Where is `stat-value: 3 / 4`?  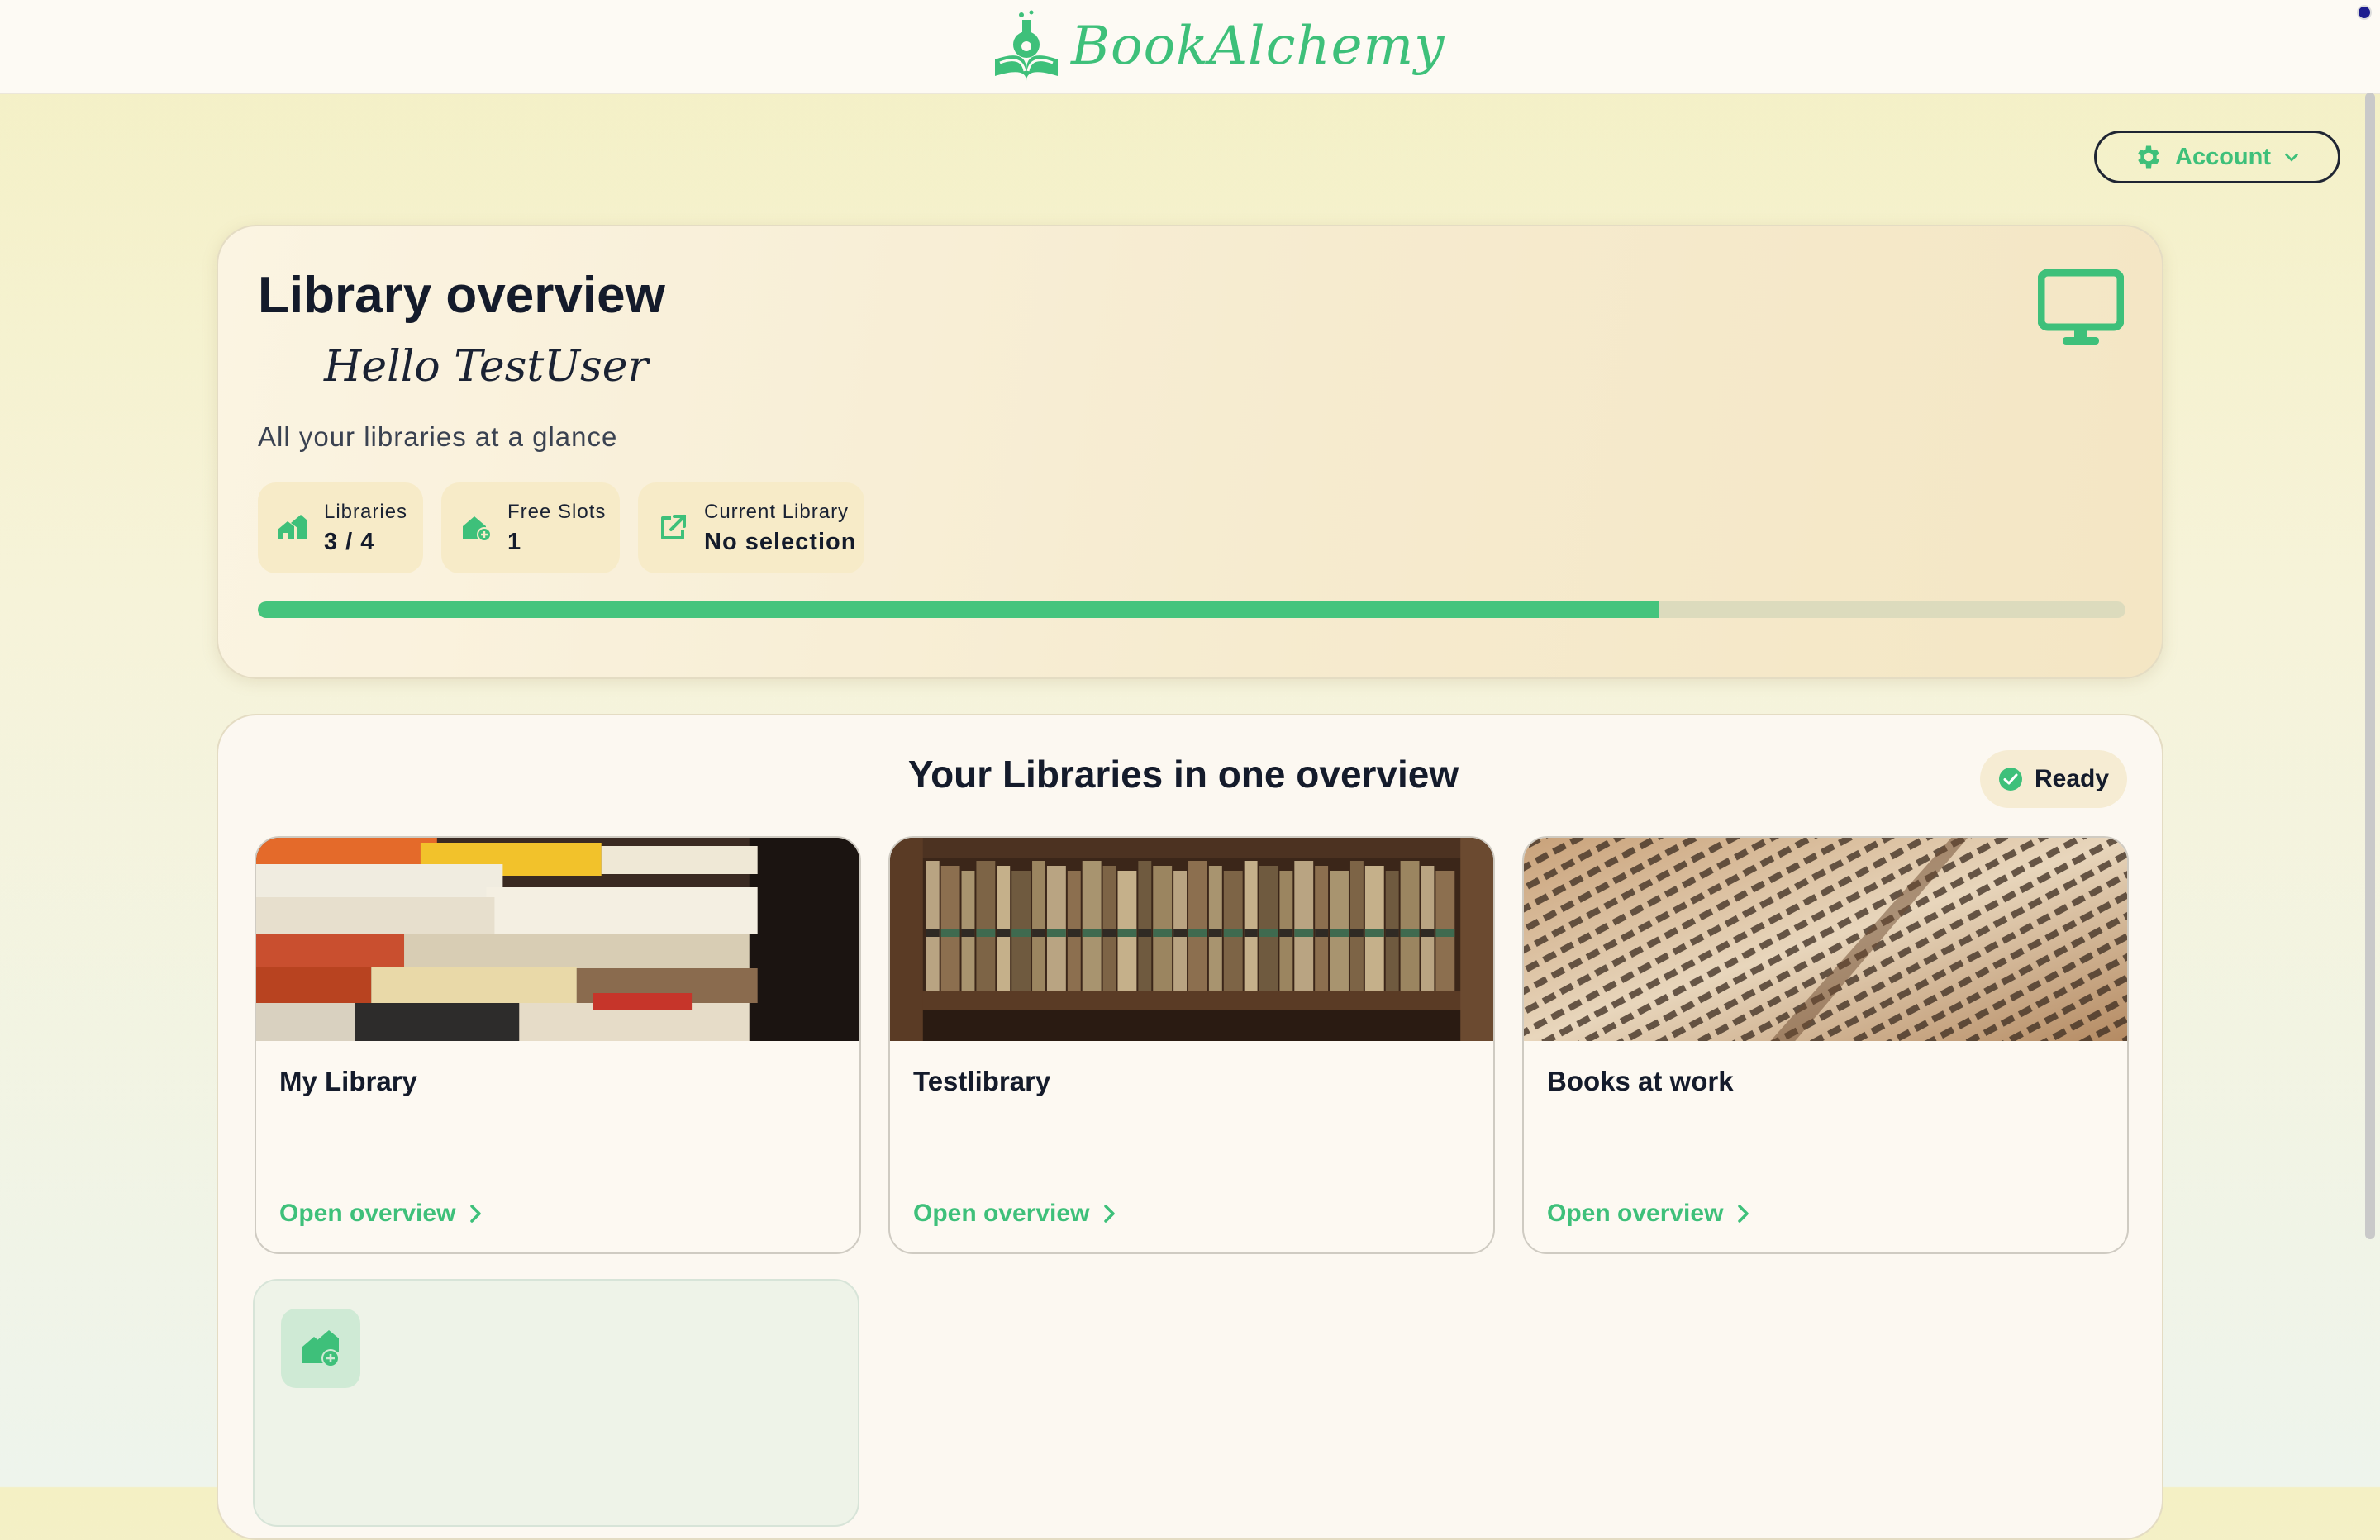
stat-value: 3 / 4 is located at coordinates (349, 541).